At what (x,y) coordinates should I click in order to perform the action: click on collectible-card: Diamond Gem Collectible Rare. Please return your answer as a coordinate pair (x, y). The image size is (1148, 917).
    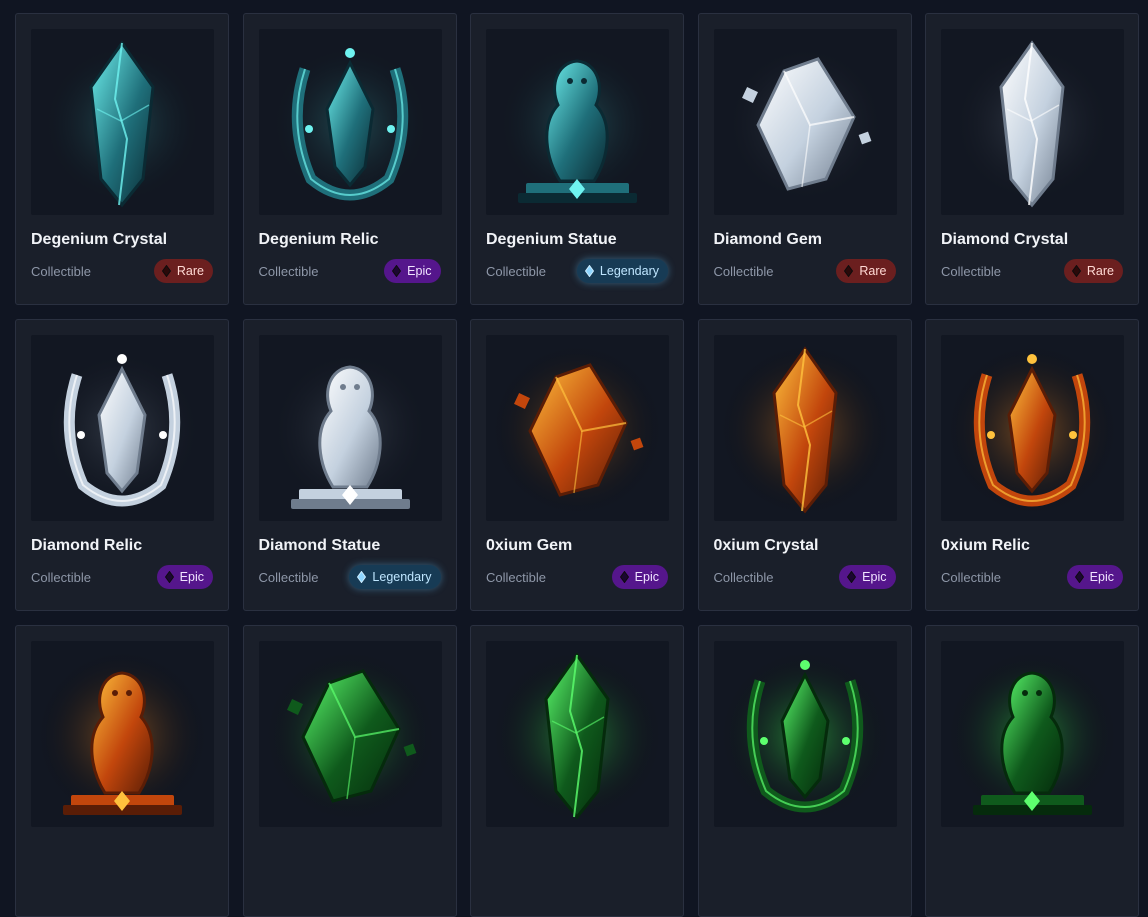
    Looking at the image, I should click on (804, 159).